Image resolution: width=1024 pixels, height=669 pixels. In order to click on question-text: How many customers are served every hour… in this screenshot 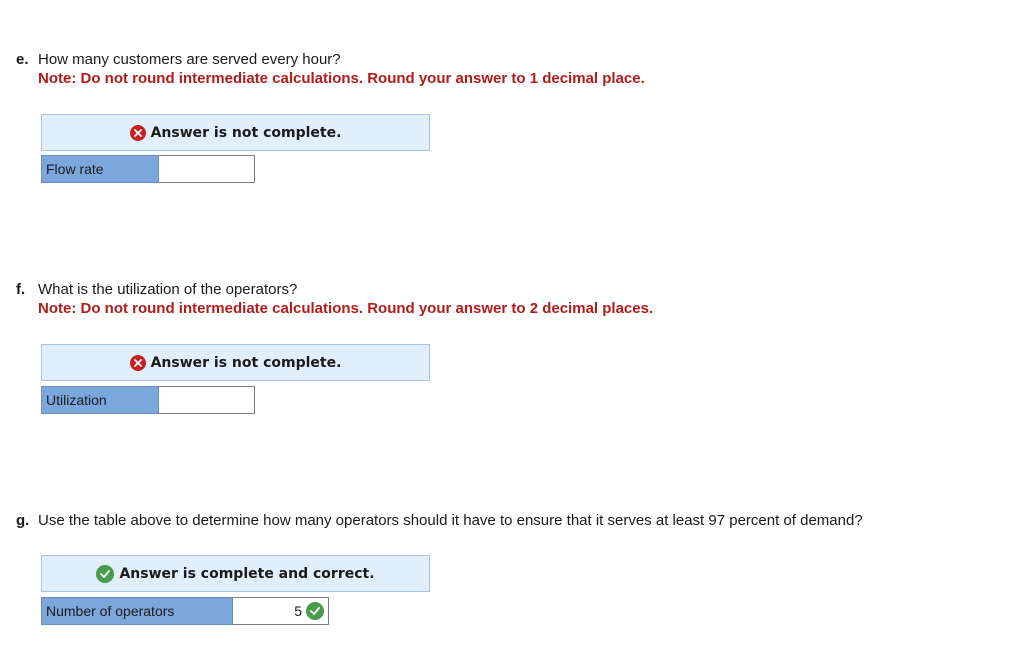, I will do `click(189, 59)`.